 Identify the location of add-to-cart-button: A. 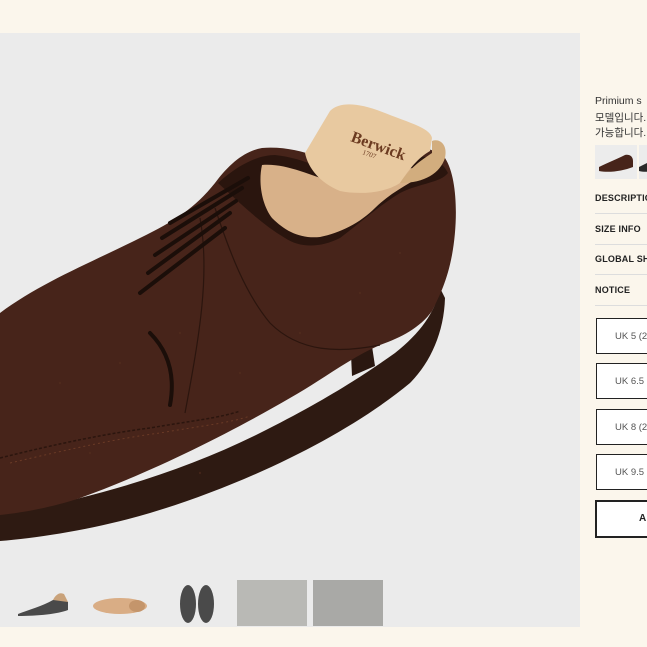
(621, 519).